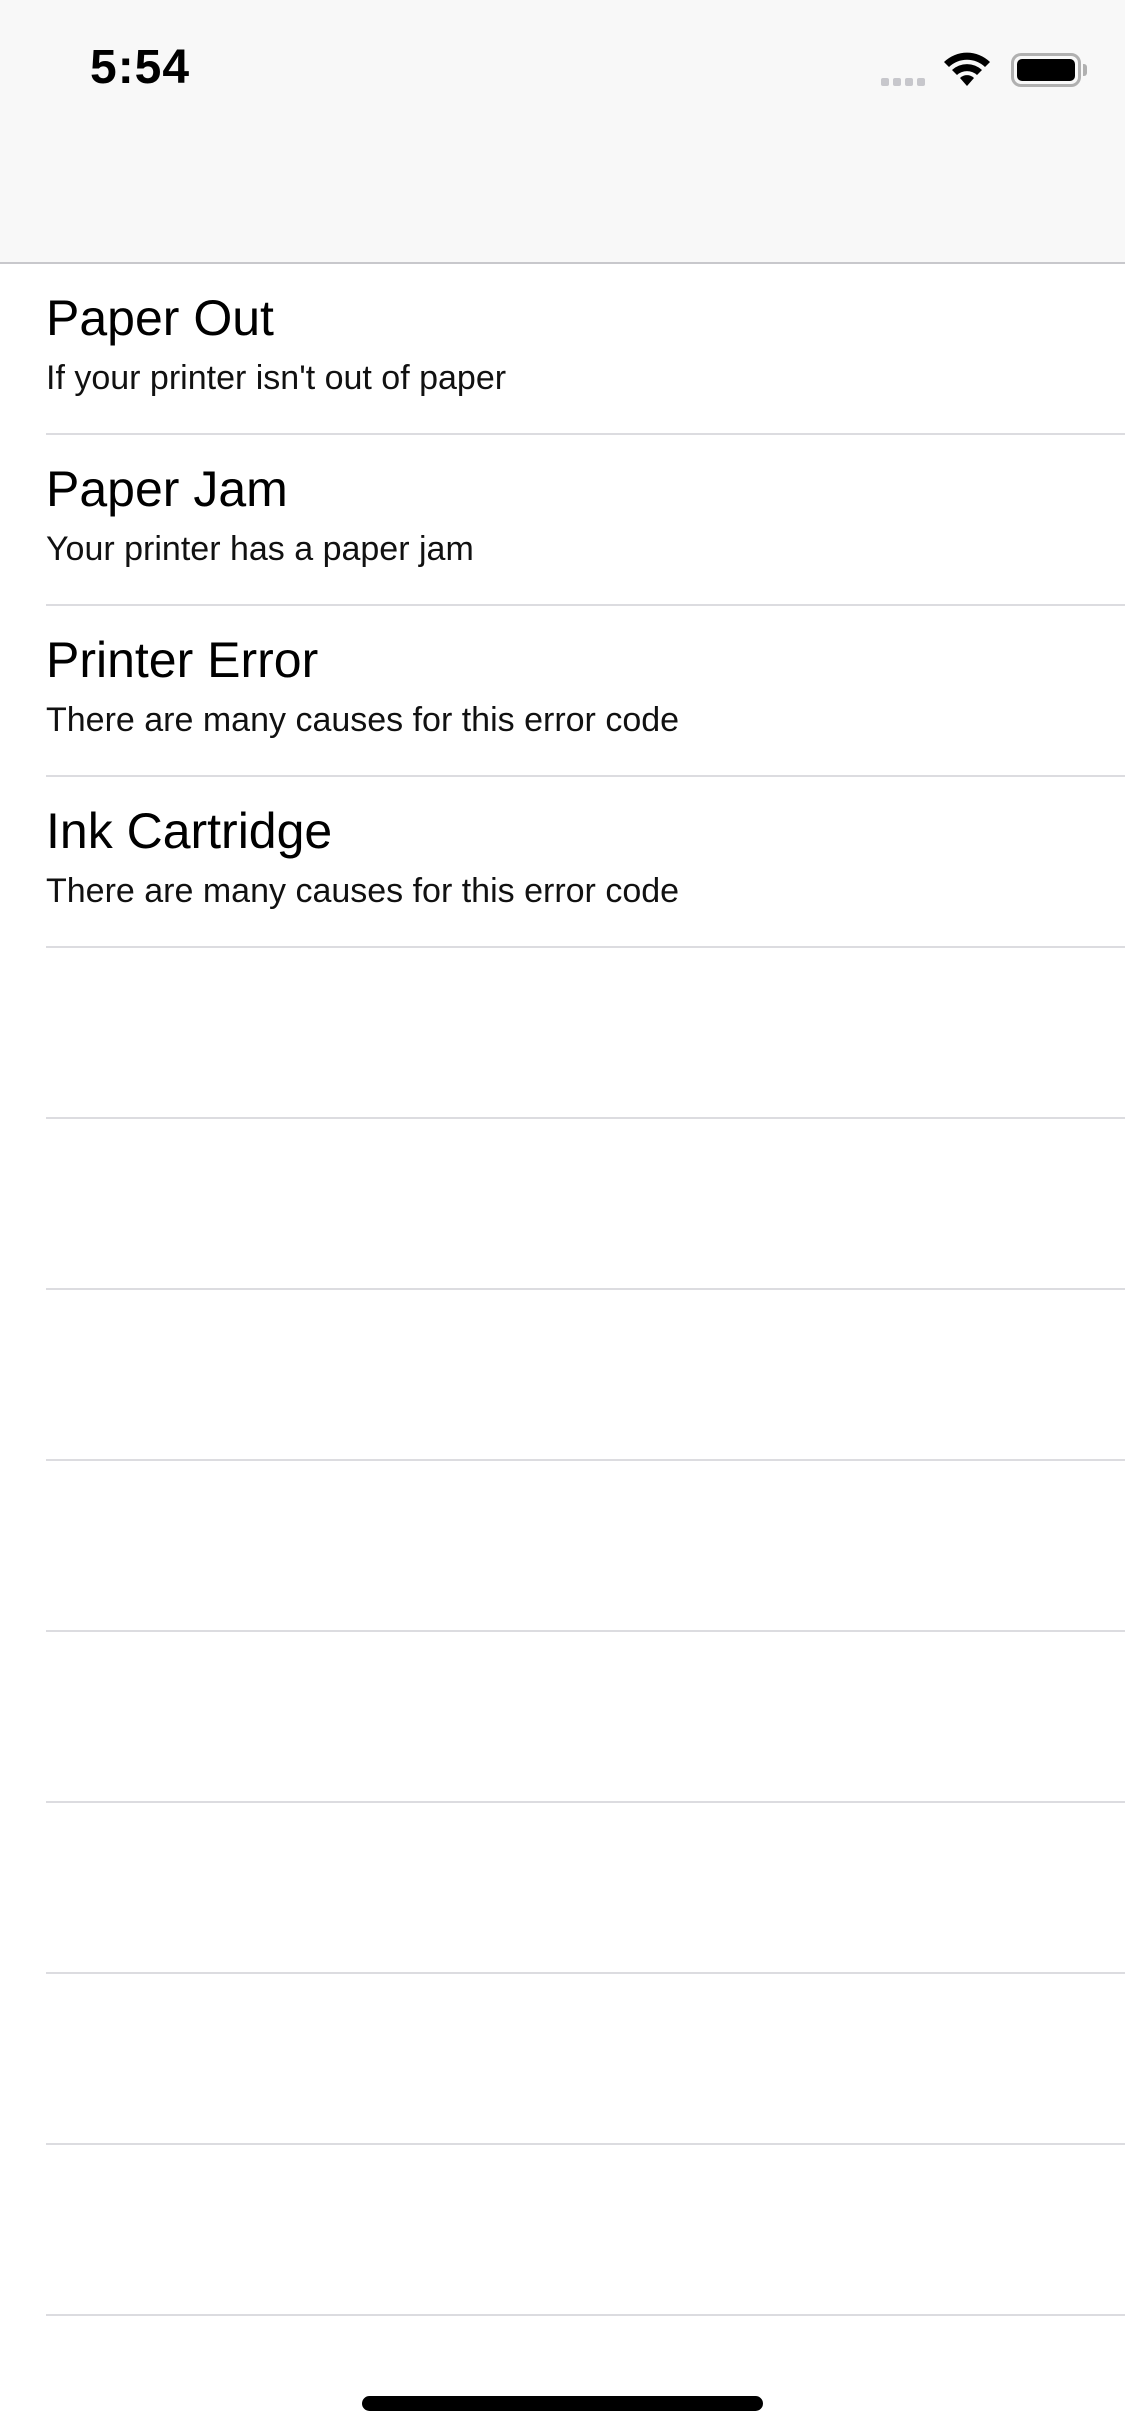 The image size is (1125, 2436). I want to click on navigation-bar: 5:54, so click(562, 132).